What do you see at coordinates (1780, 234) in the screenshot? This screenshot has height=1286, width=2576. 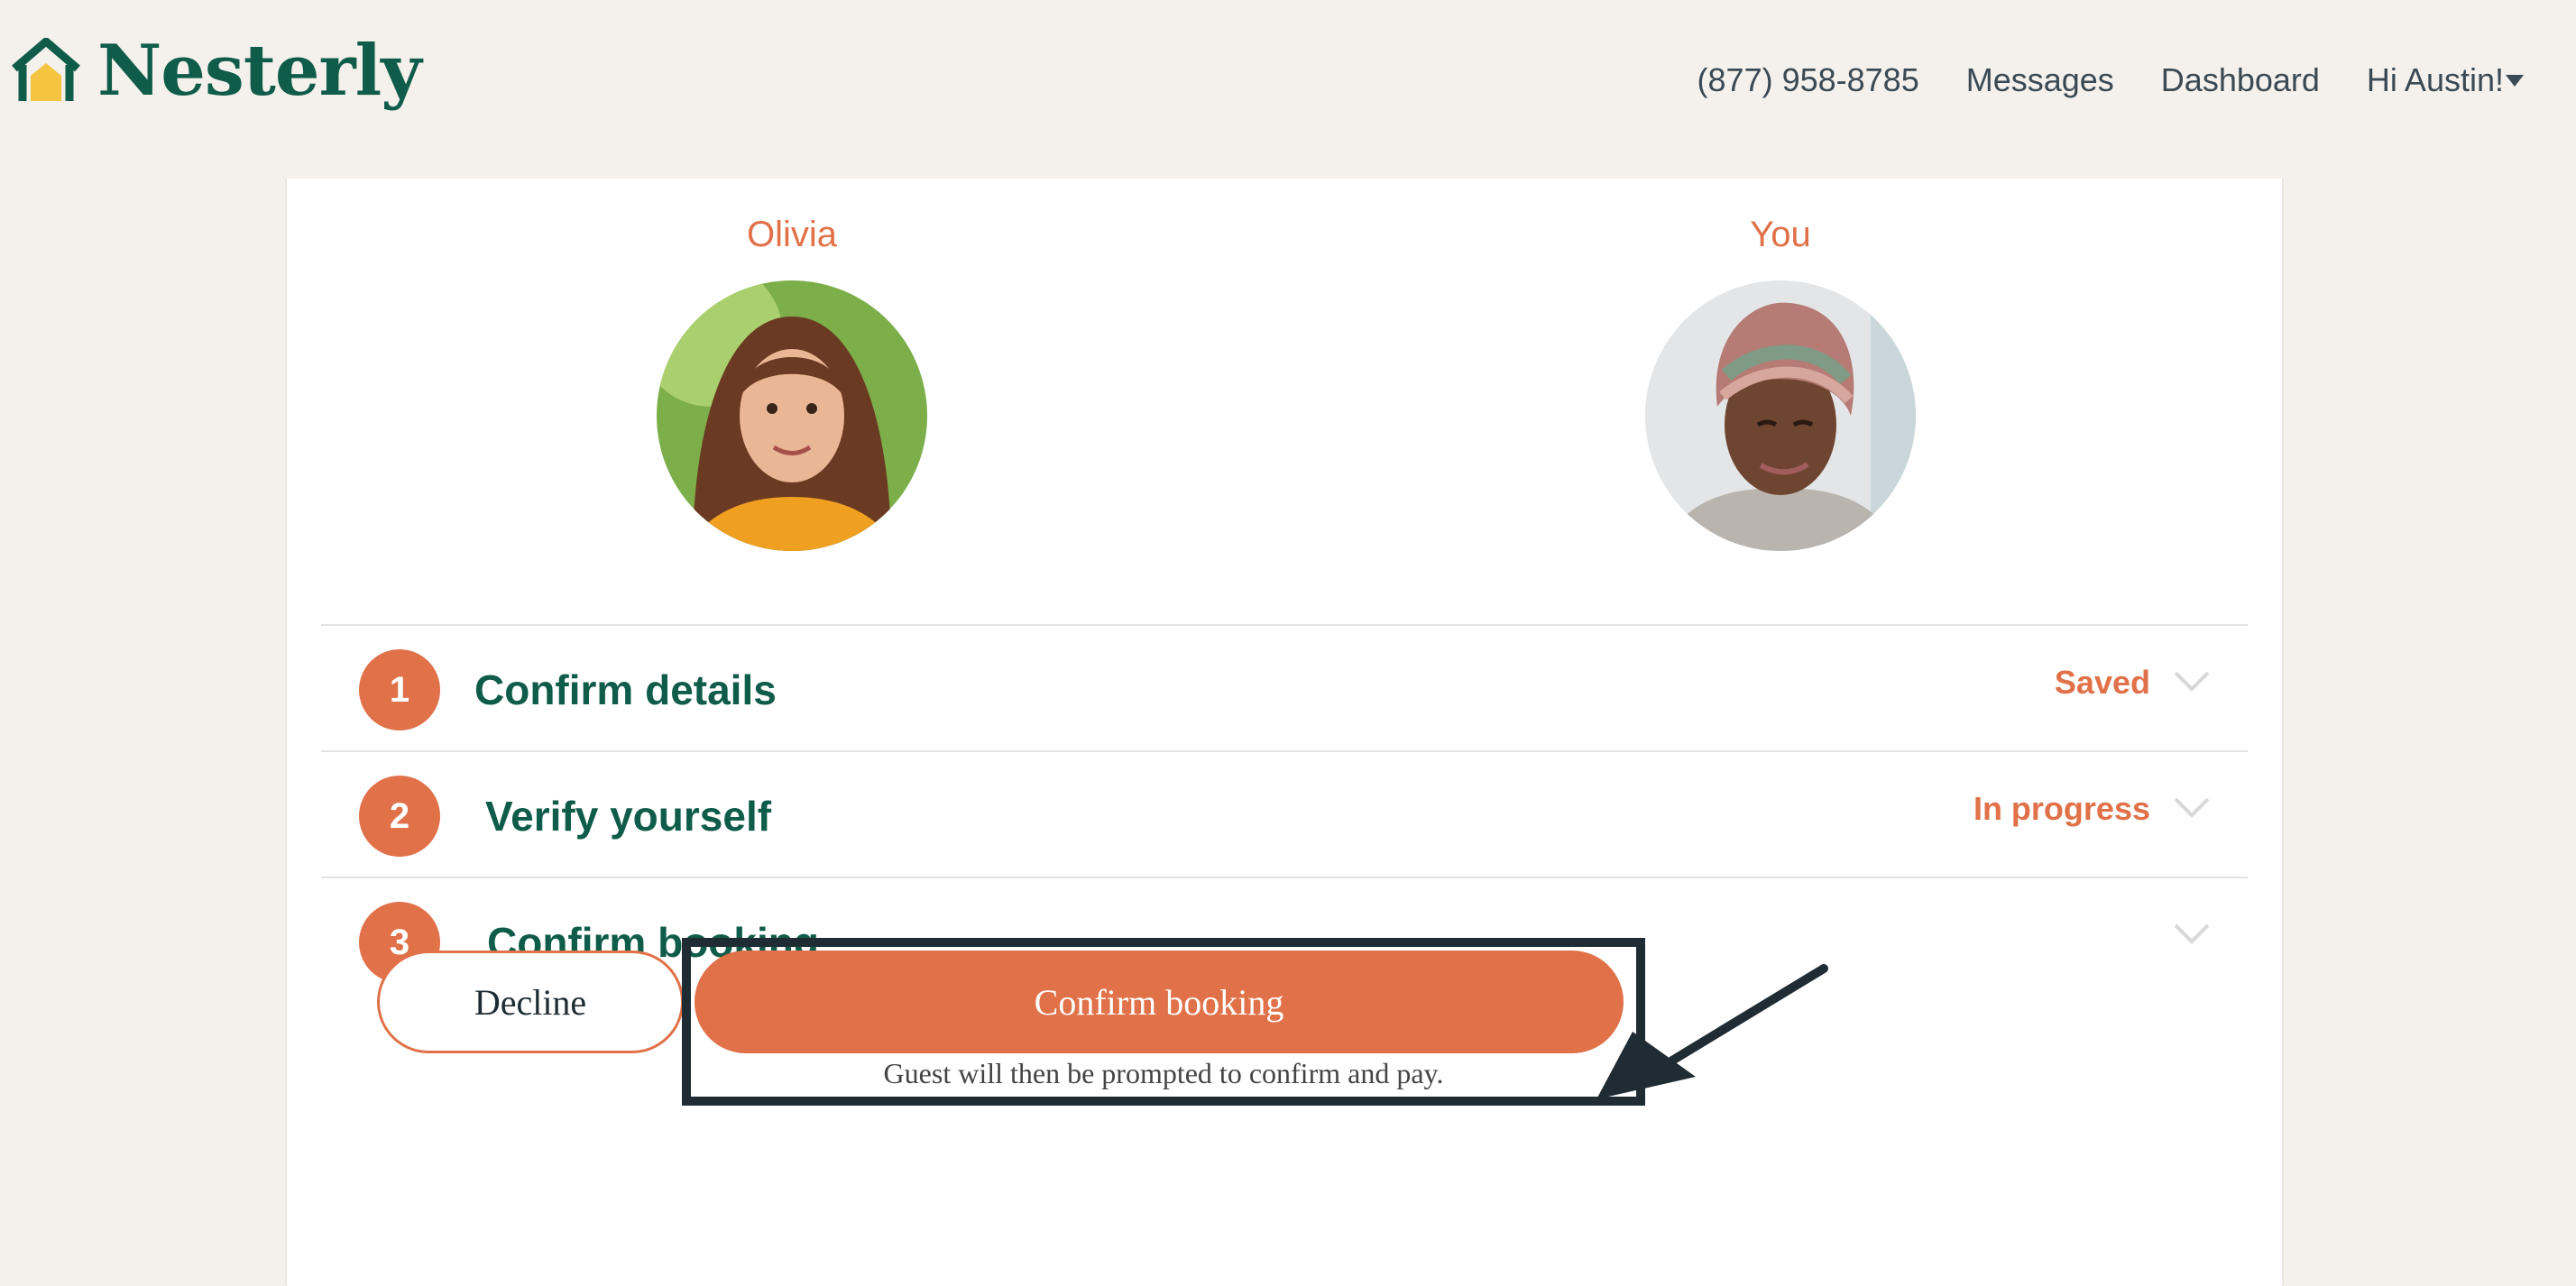 I see `participant-name: You` at bounding box center [1780, 234].